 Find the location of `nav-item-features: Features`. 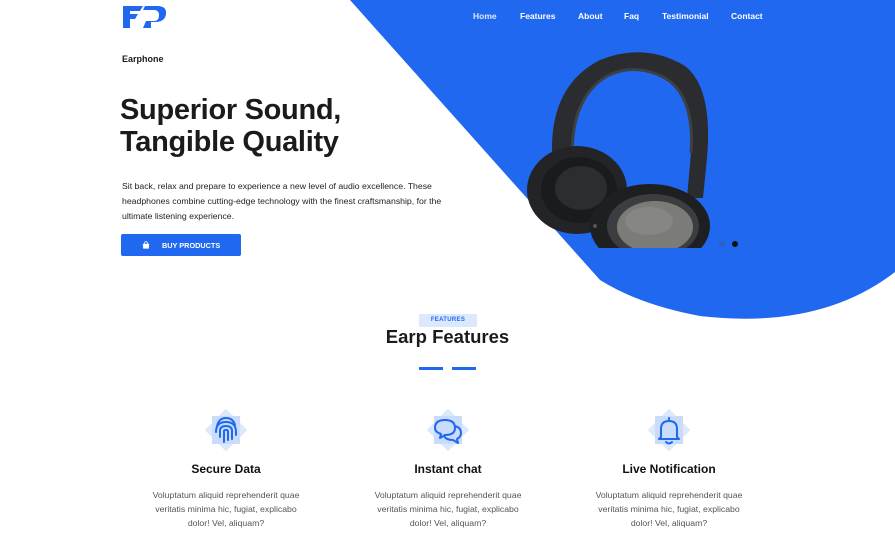

nav-item-features: Features is located at coordinates (537, 16).